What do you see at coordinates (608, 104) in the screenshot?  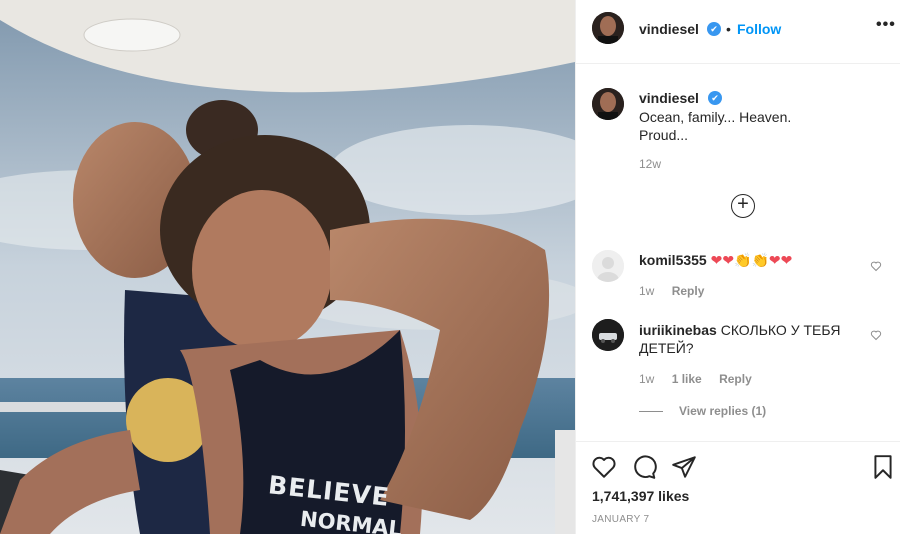 I see `caption-author-avatar` at bounding box center [608, 104].